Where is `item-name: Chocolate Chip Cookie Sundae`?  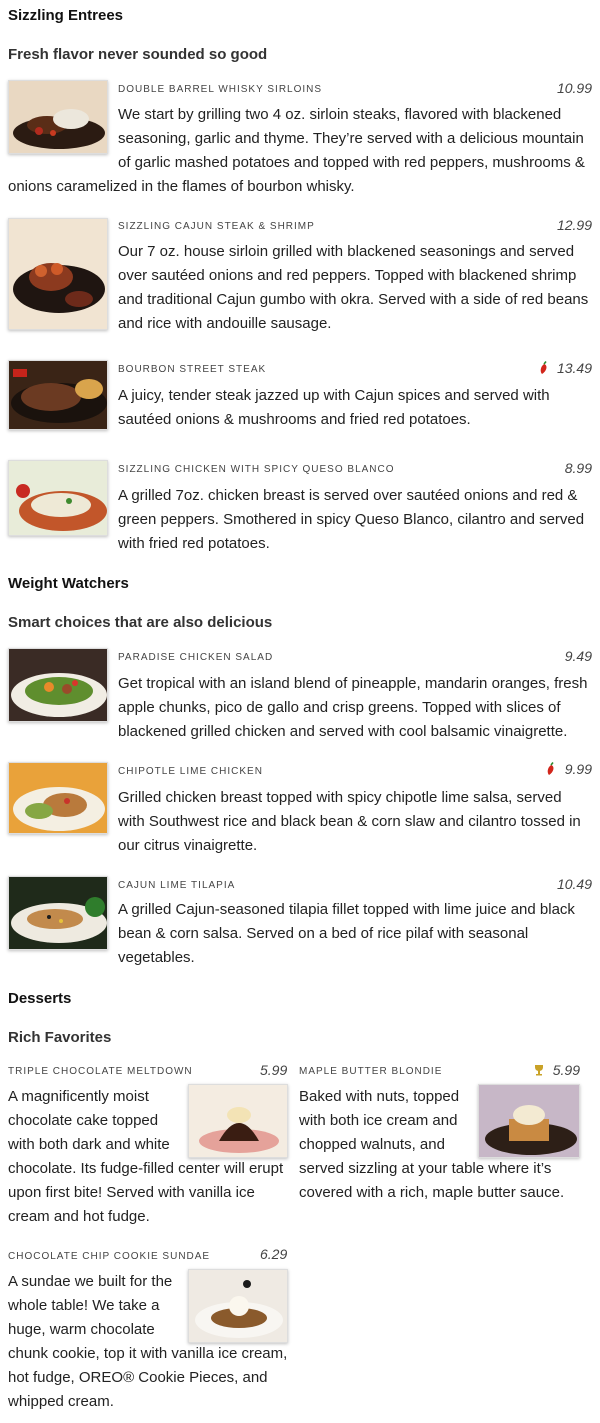 item-name: Chocolate Chip Cookie Sundae is located at coordinates (109, 1256).